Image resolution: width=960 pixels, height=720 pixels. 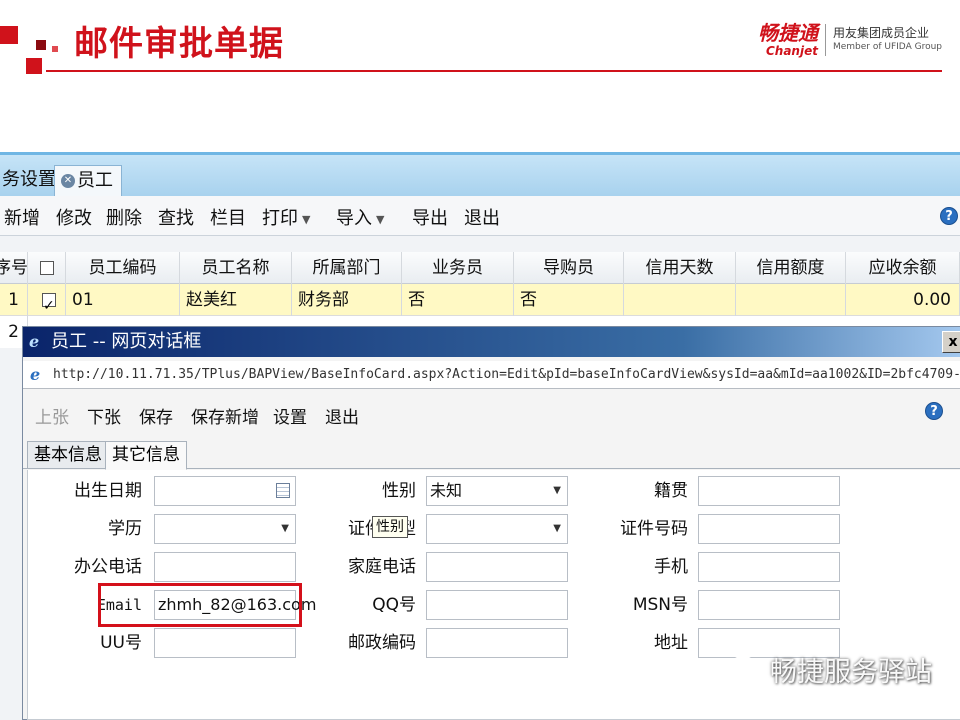 I want to click on calendar-icon, so click(x=283, y=490).